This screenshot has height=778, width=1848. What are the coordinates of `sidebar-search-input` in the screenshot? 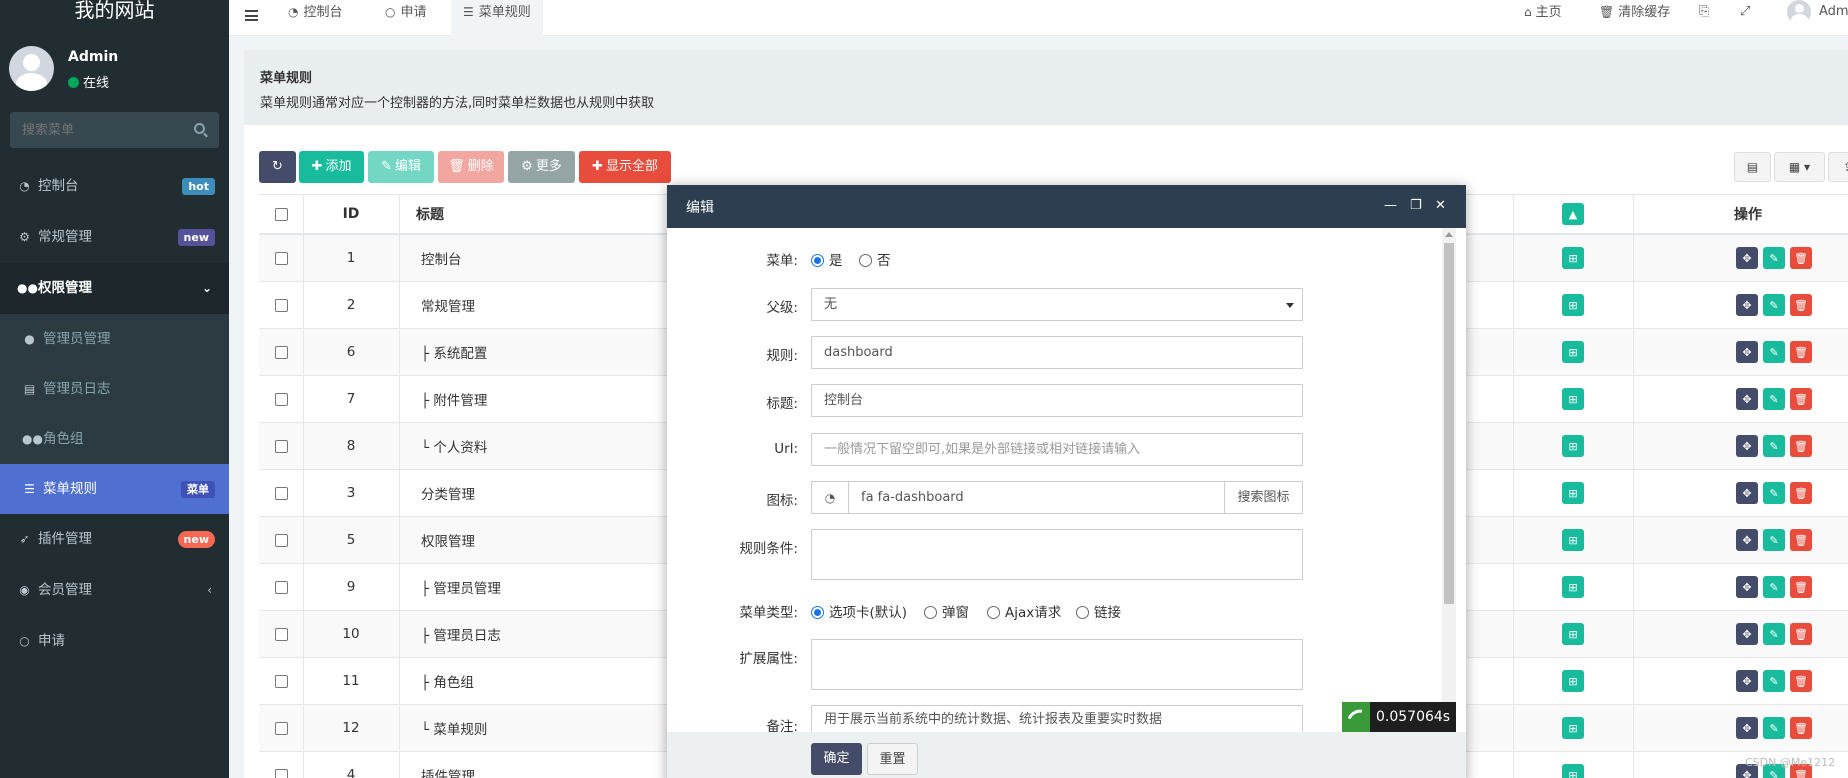 It's located at (95, 130).